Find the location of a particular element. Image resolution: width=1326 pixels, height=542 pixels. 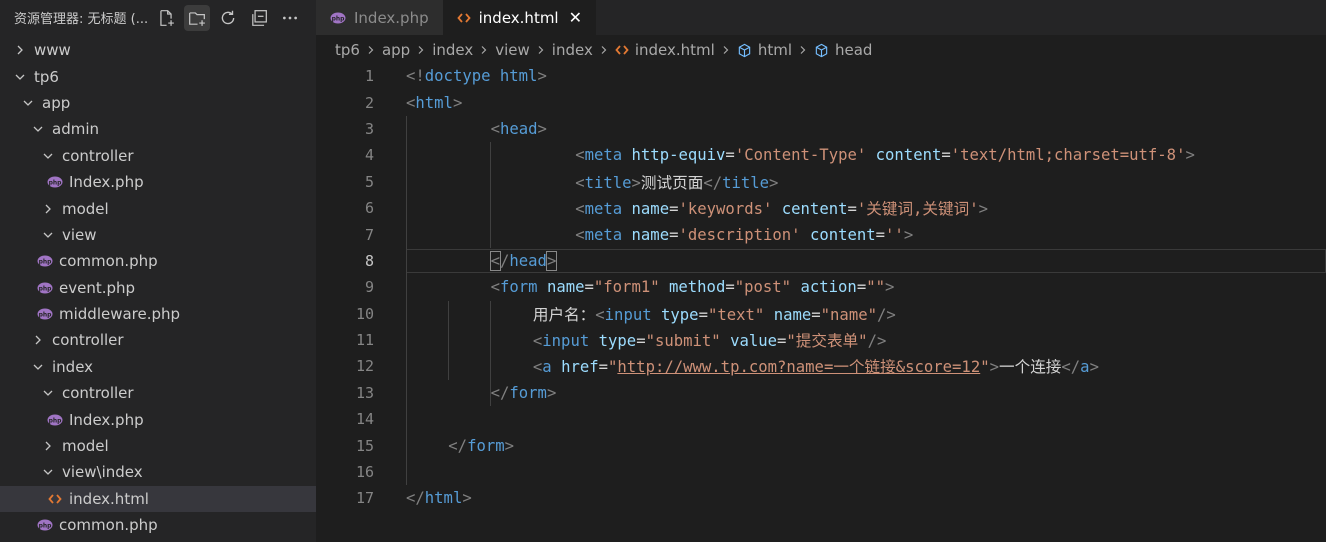

symbol-cube-icon is located at coordinates (821, 50).